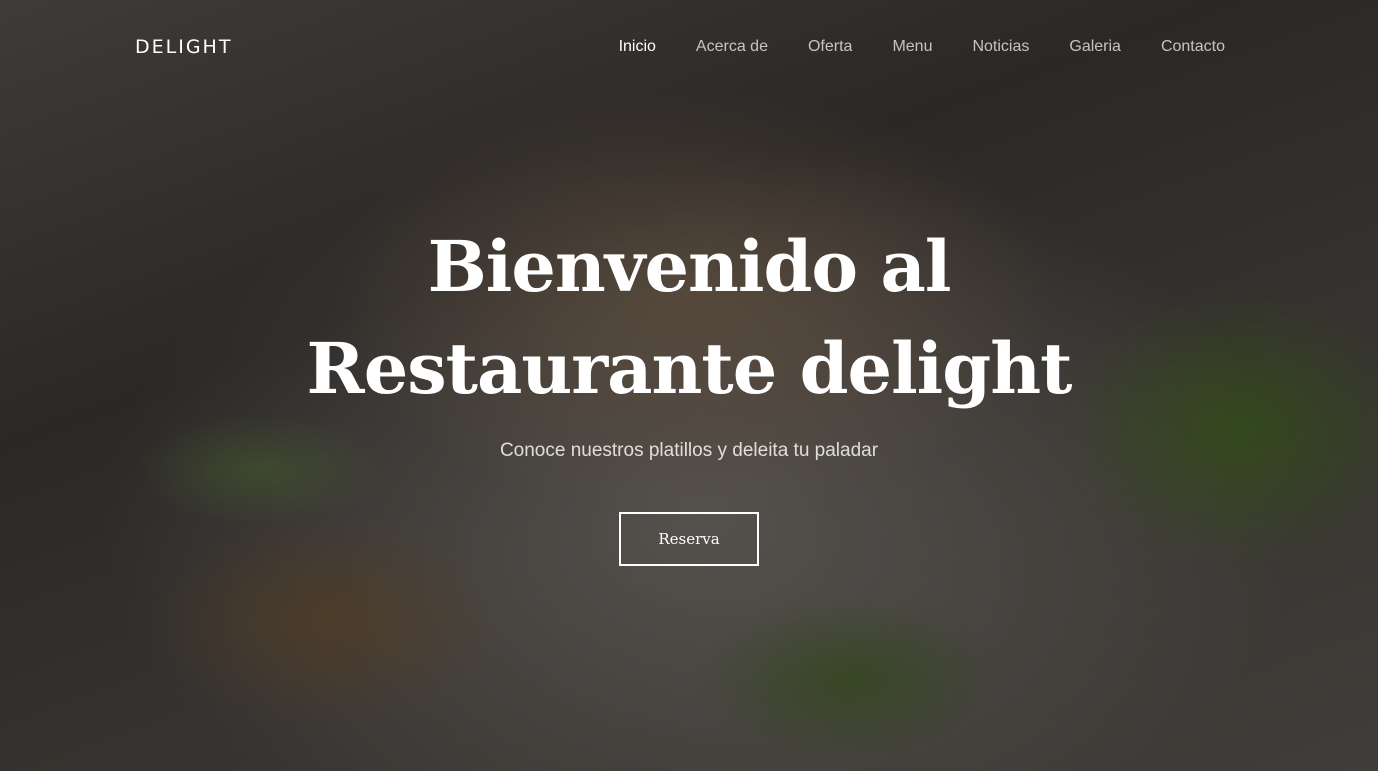  Describe the element at coordinates (689, 317) in the screenshot. I see `hero-title: Bienvenido al Restaurante delight` at that location.